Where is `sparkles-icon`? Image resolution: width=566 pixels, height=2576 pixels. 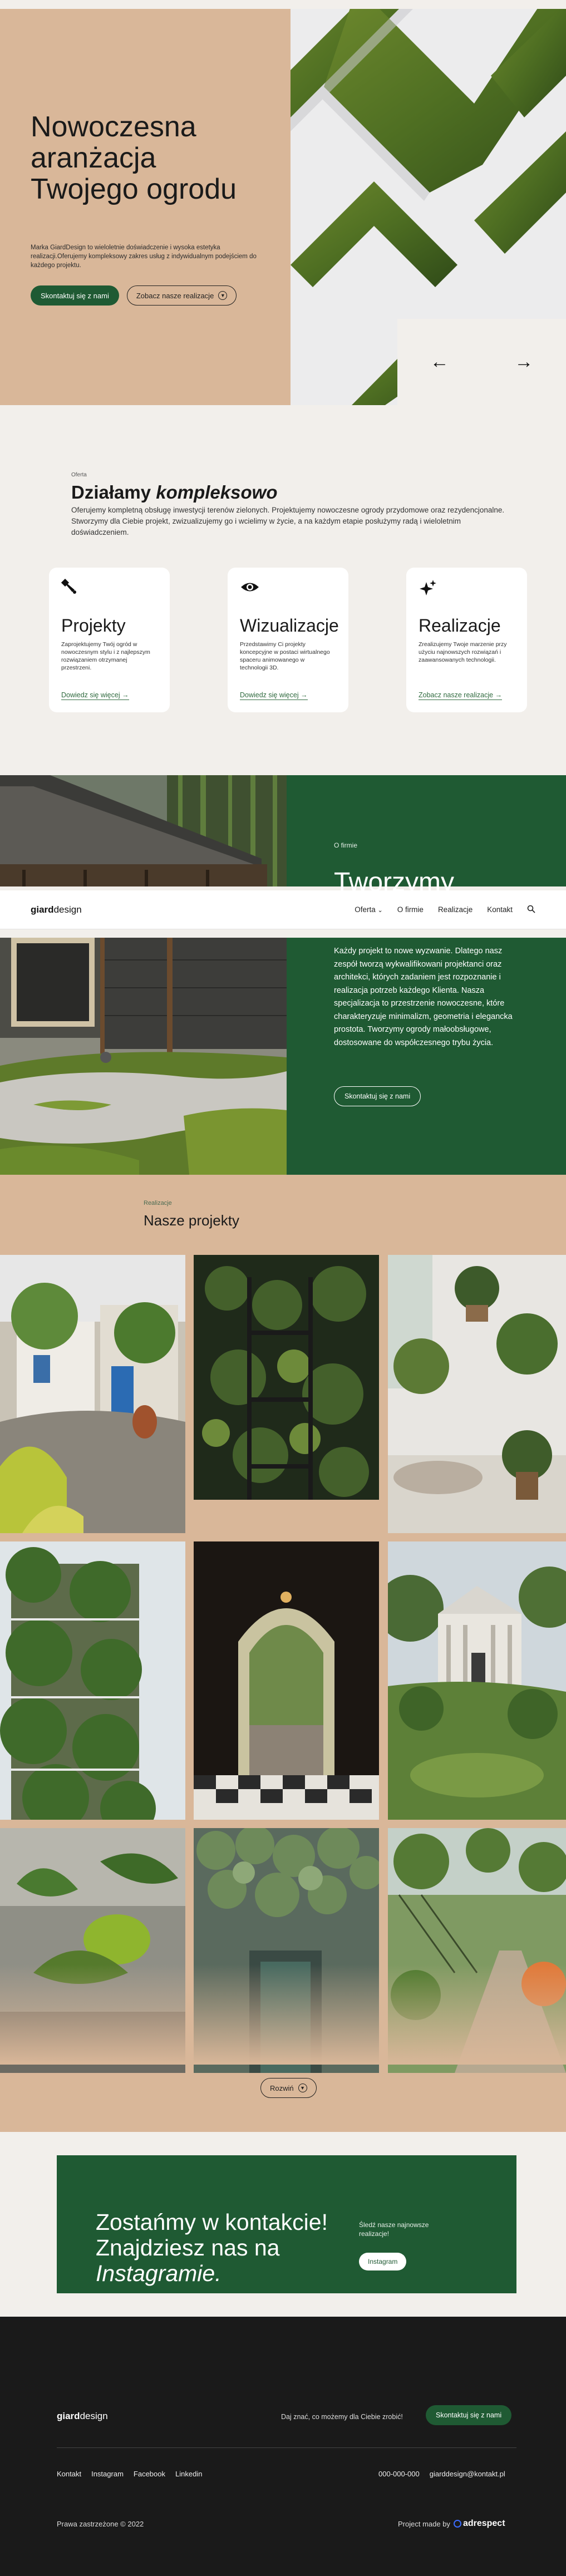 sparkles-icon is located at coordinates (467, 588).